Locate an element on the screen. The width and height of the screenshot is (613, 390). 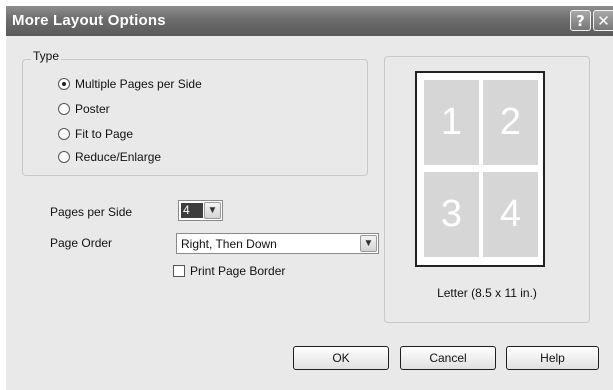
radio-fit-to-page: Fit to Page is located at coordinates (95, 134).